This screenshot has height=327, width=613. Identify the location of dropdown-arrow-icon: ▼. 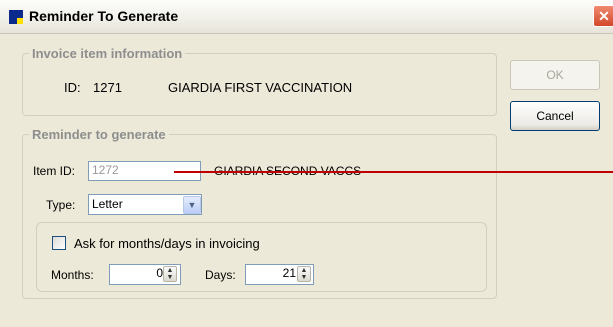
(192, 205).